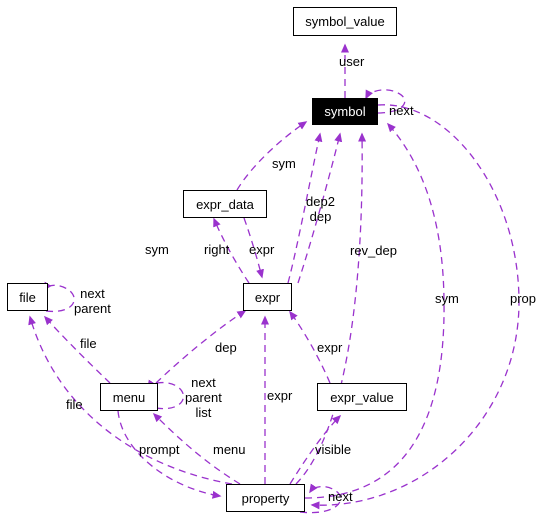 The width and height of the screenshot is (547, 523). I want to click on edge-label-next-parent-list: next parent list, so click(203, 397).